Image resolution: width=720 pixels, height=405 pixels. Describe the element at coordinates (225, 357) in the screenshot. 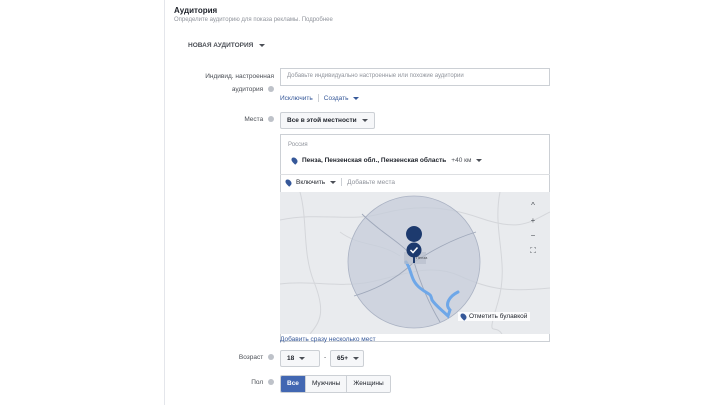

I see `age-label-wrap: Возраст` at that location.